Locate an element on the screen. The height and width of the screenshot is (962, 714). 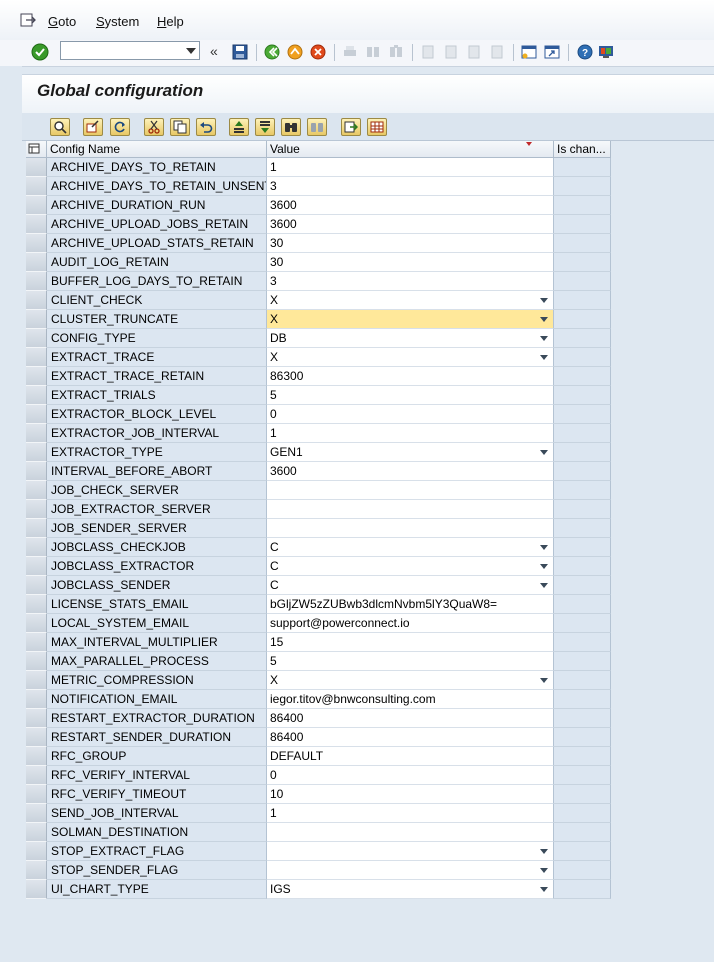
back-icon is located at coordinates (272, 52).